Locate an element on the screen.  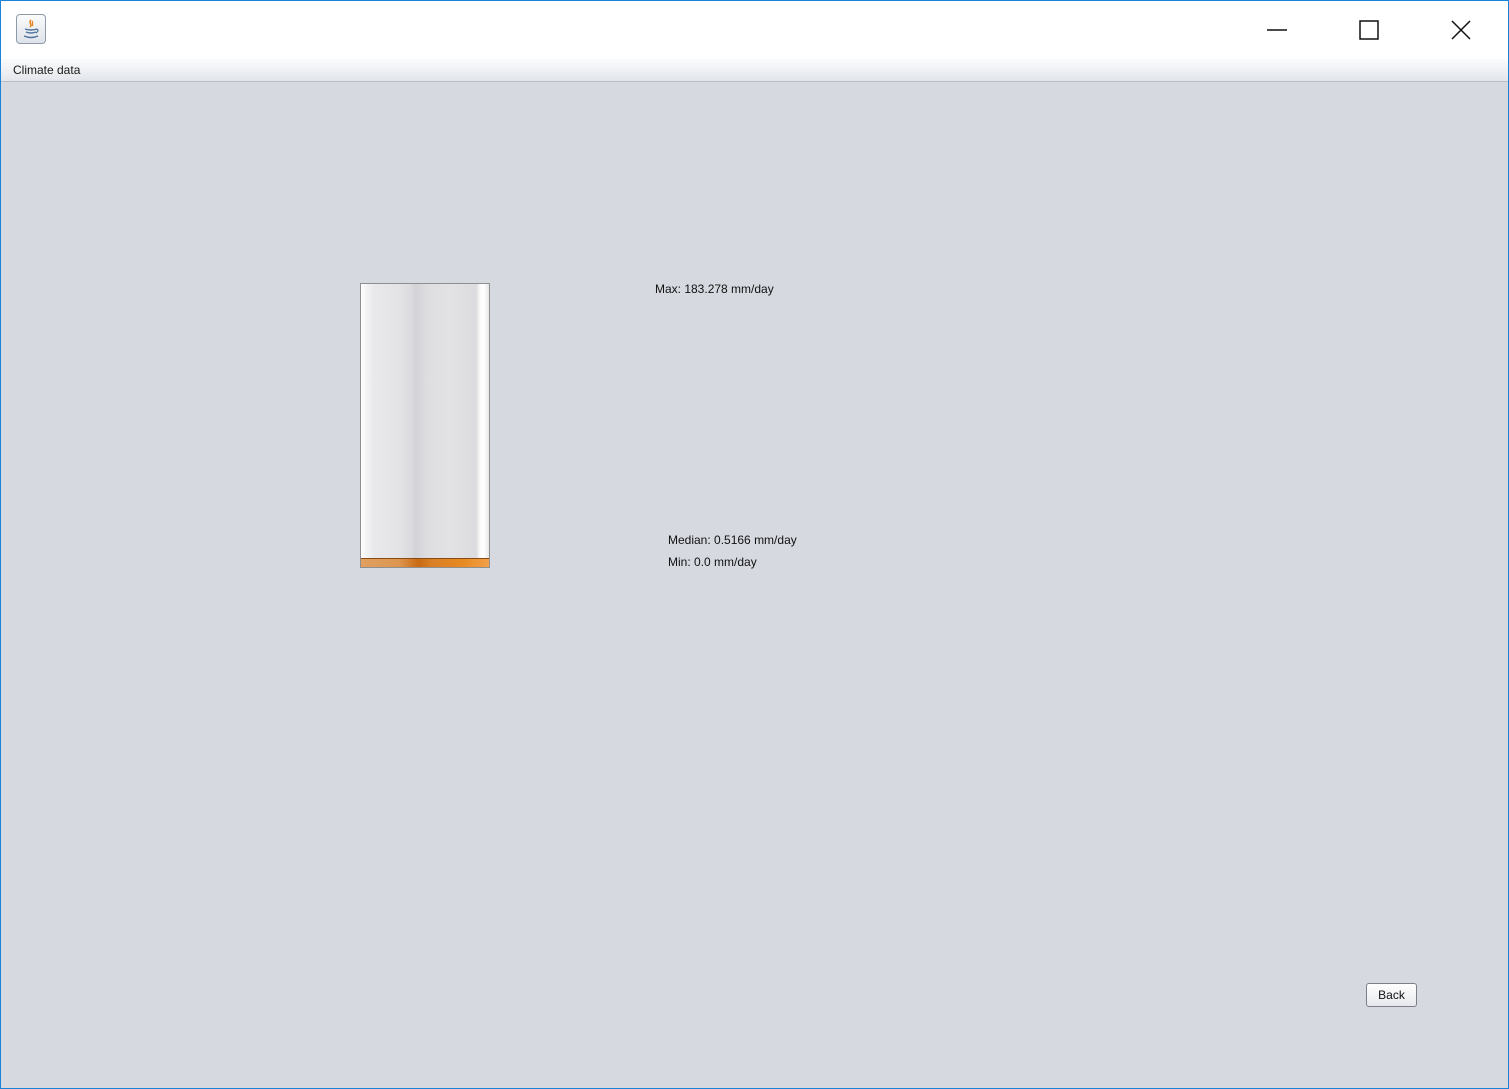
menu-bar: Climate data is located at coordinates (754, 70).